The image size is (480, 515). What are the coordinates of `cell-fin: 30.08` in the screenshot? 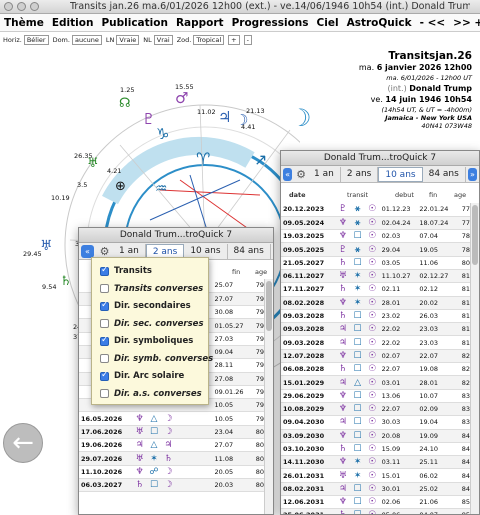 It's located at (231, 312).